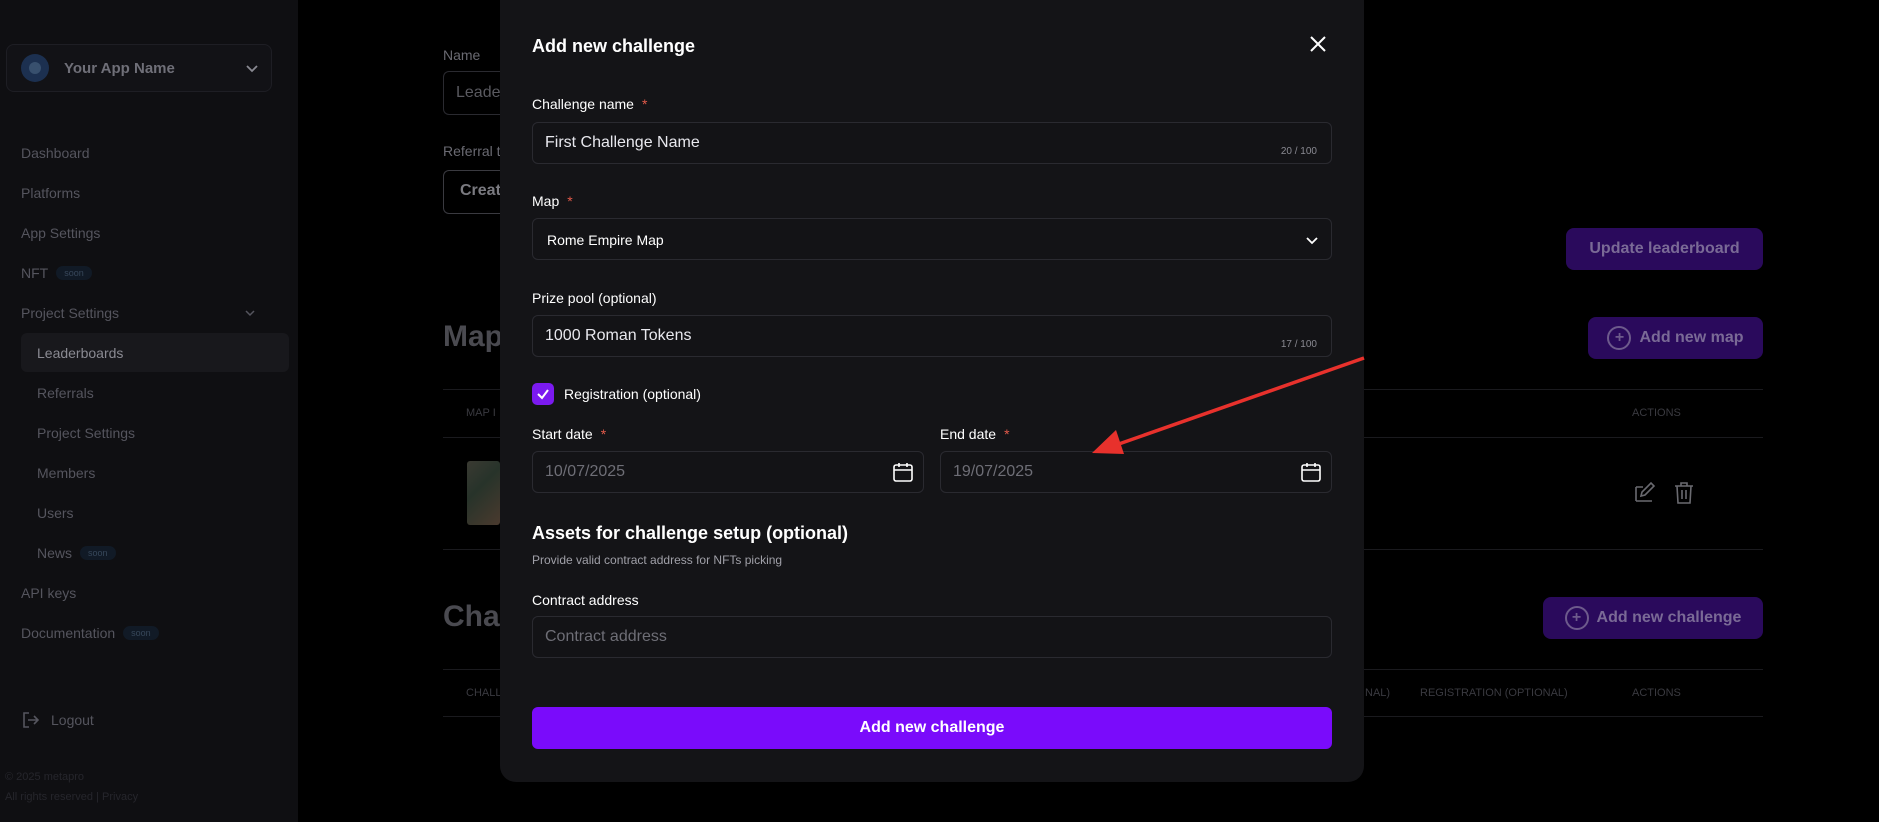  Describe the element at coordinates (35, 68) in the screenshot. I see `app-avatar` at that location.